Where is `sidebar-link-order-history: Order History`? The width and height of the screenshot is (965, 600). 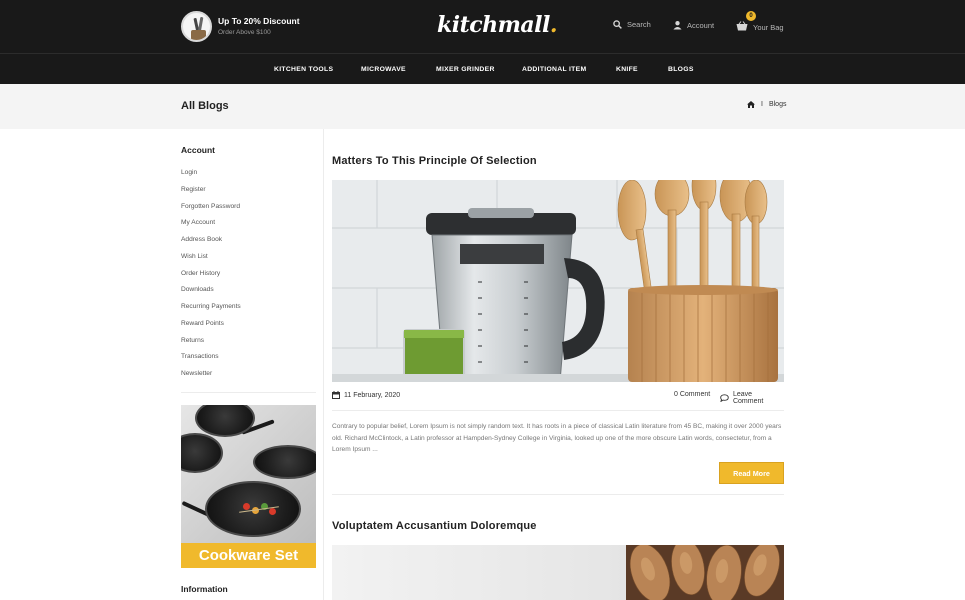
sidebar-link-order-history: Order History is located at coordinates (211, 277).